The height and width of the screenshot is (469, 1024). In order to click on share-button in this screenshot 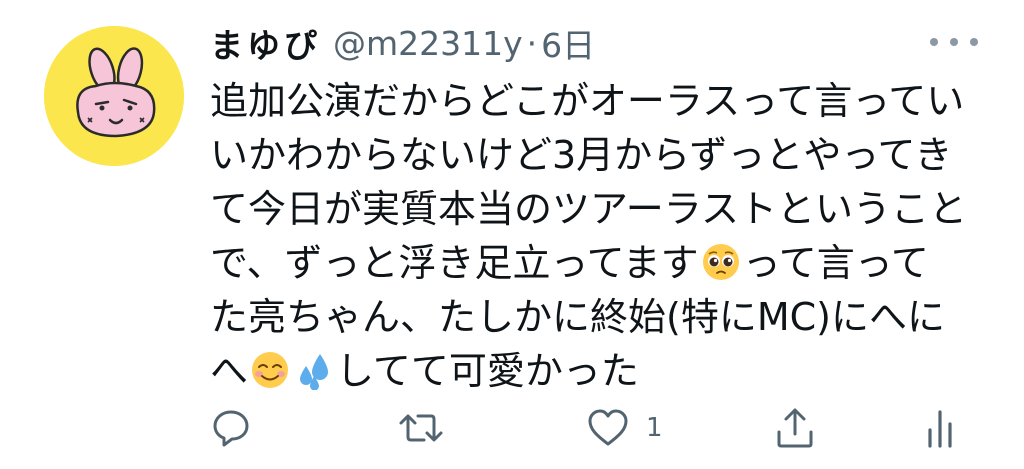, I will do `click(795, 428)`.